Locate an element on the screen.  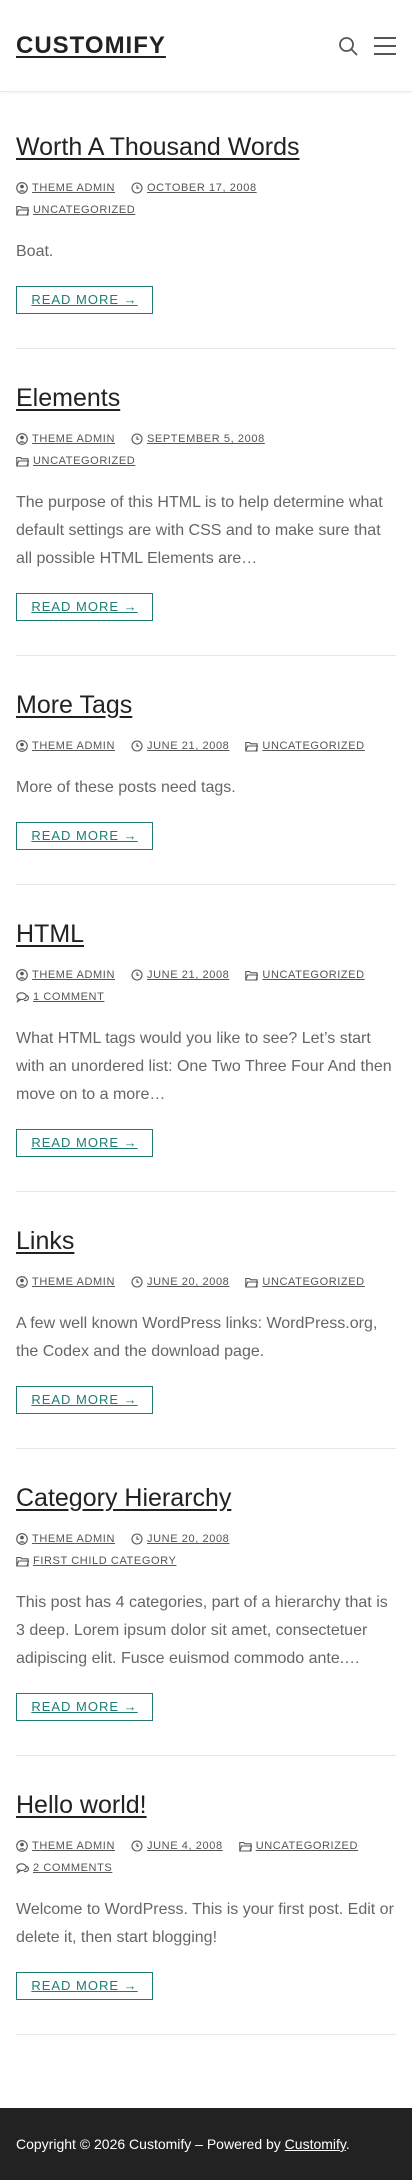
footer-customify-link: Customify is located at coordinates (315, 2144).